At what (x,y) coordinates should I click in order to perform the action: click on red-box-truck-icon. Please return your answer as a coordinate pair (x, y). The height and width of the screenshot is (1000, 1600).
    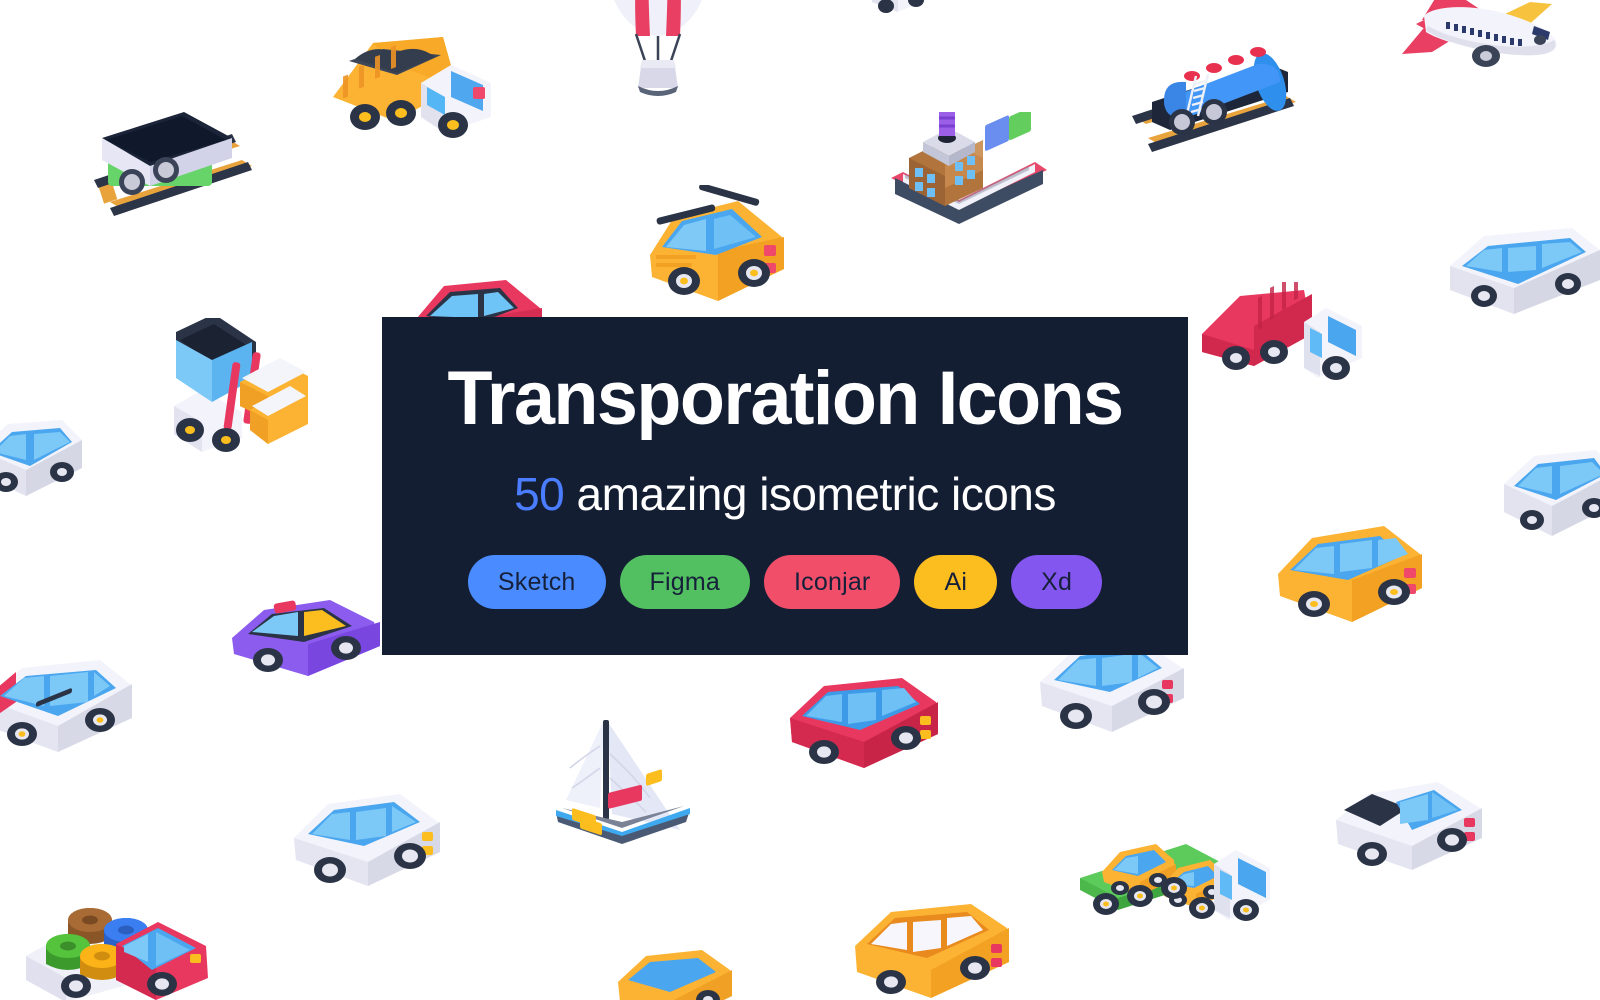
    Looking at the image, I should click on (1282, 331).